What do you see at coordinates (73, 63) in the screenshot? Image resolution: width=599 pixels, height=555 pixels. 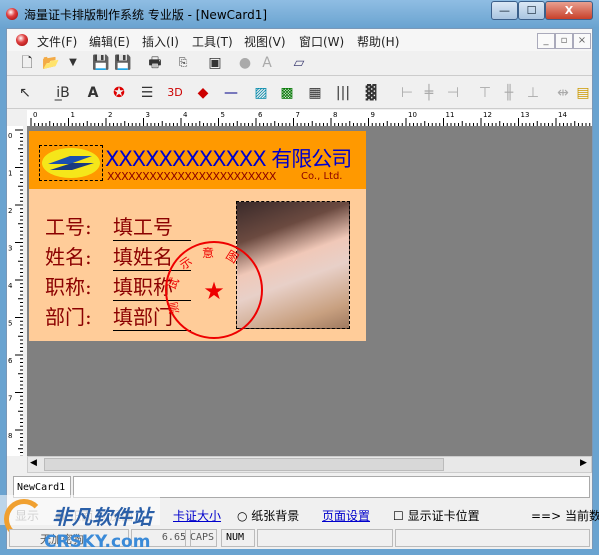 I see `dropdown-icon: ▼` at bounding box center [73, 63].